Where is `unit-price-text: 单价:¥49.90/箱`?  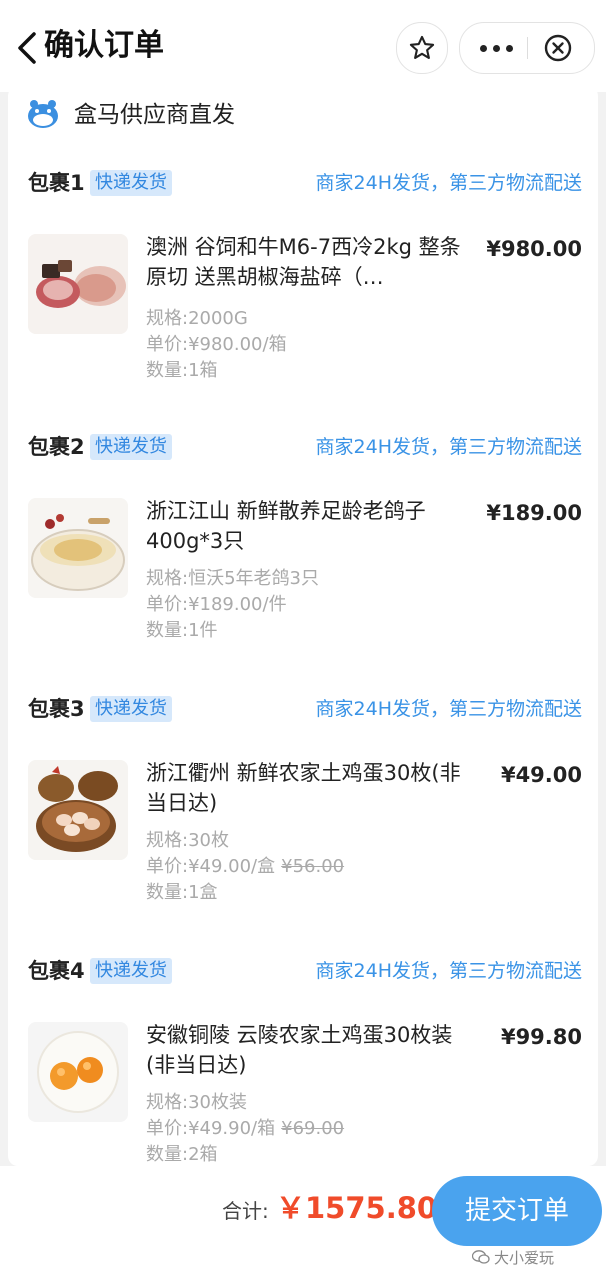 unit-price-text: 单价:¥49.90/箱 is located at coordinates (211, 1128).